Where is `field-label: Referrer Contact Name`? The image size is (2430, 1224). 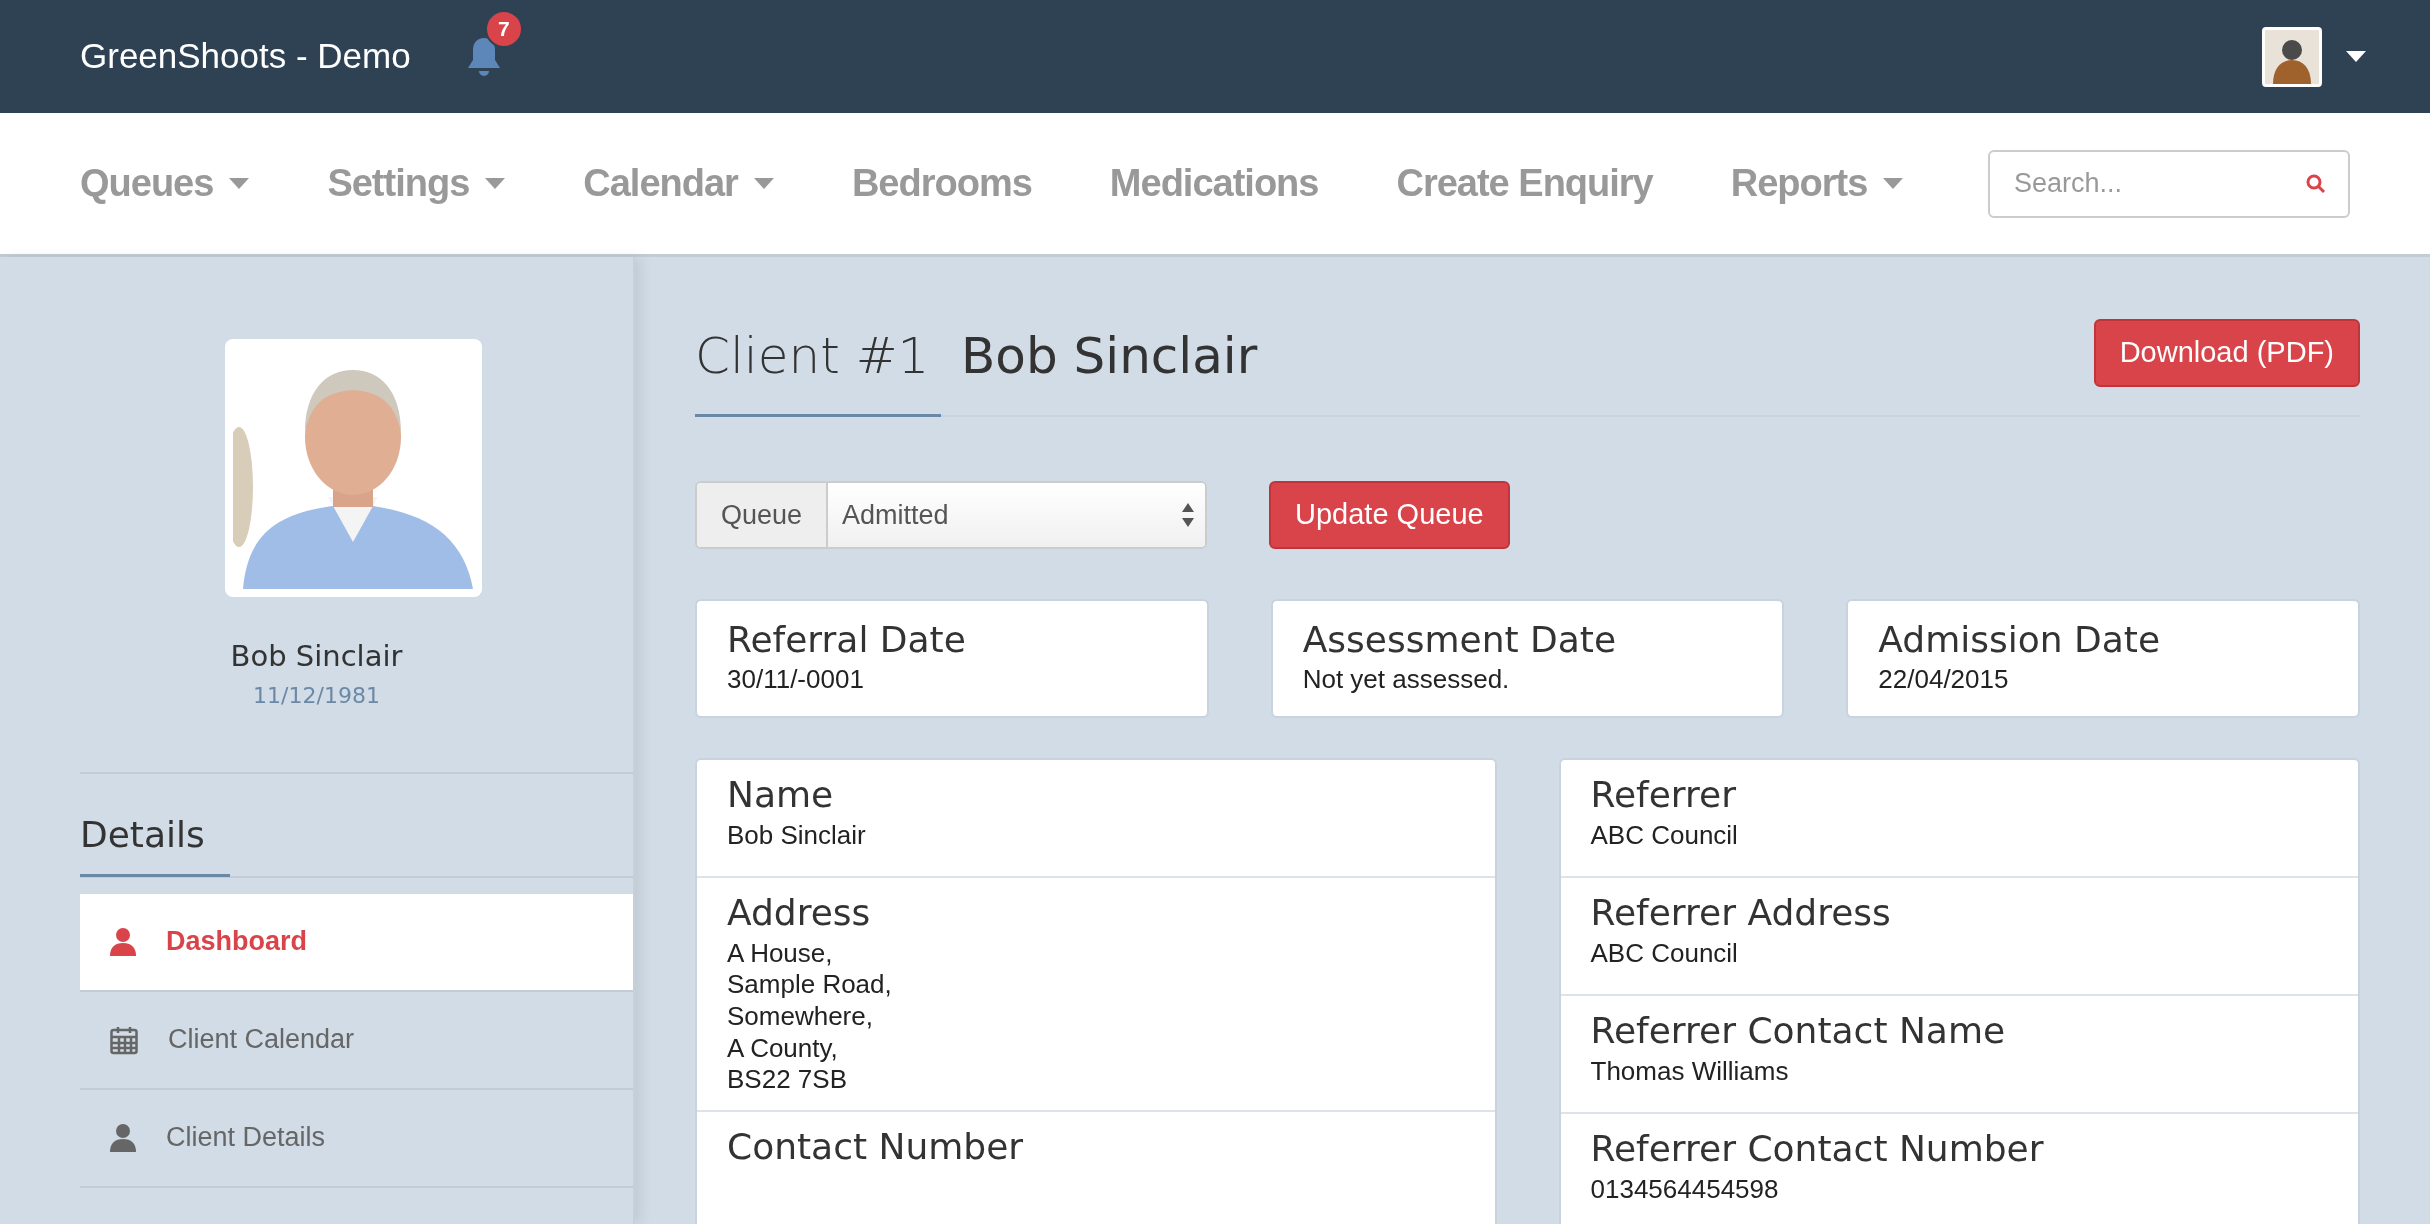
field-label: Referrer Contact Name is located at coordinates (1798, 1031).